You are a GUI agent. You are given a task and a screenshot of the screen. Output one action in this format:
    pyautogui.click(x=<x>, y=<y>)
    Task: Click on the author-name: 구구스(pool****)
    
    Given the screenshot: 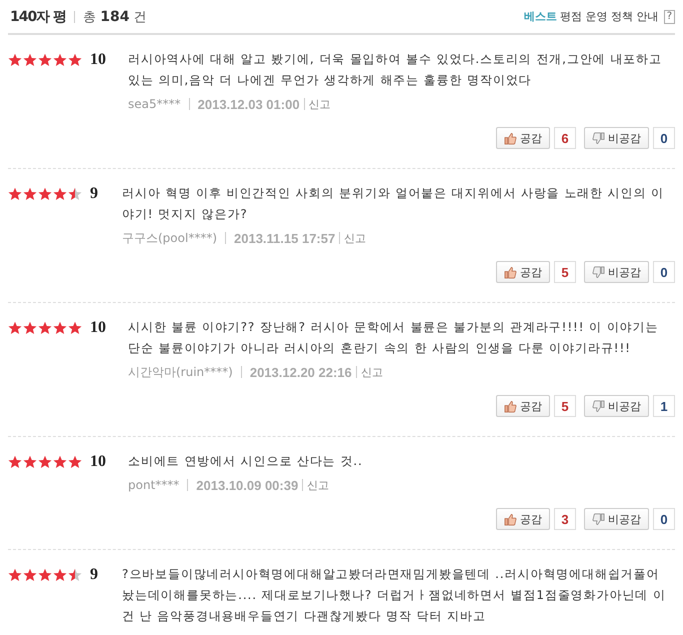 What is the action you would take?
    pyautogui.click(x=169, y=238)
    